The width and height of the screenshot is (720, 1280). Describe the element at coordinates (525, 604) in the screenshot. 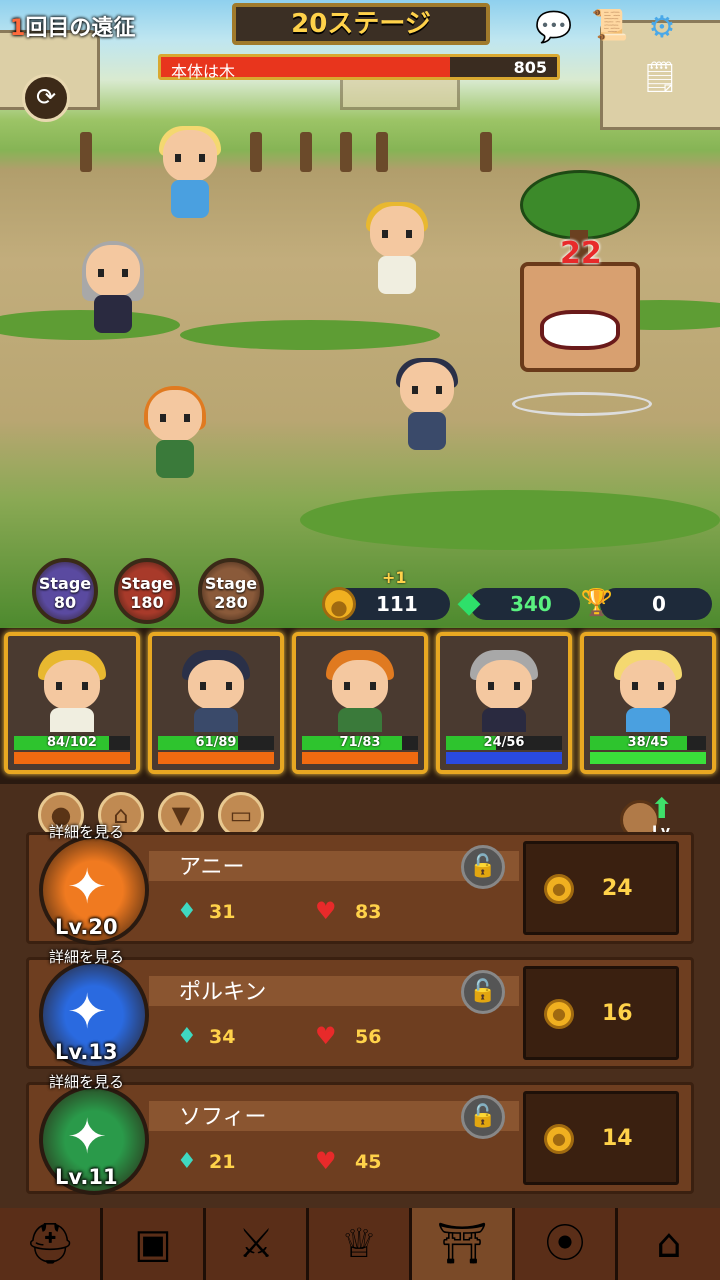

I see `gem-counter: 340` at that location.